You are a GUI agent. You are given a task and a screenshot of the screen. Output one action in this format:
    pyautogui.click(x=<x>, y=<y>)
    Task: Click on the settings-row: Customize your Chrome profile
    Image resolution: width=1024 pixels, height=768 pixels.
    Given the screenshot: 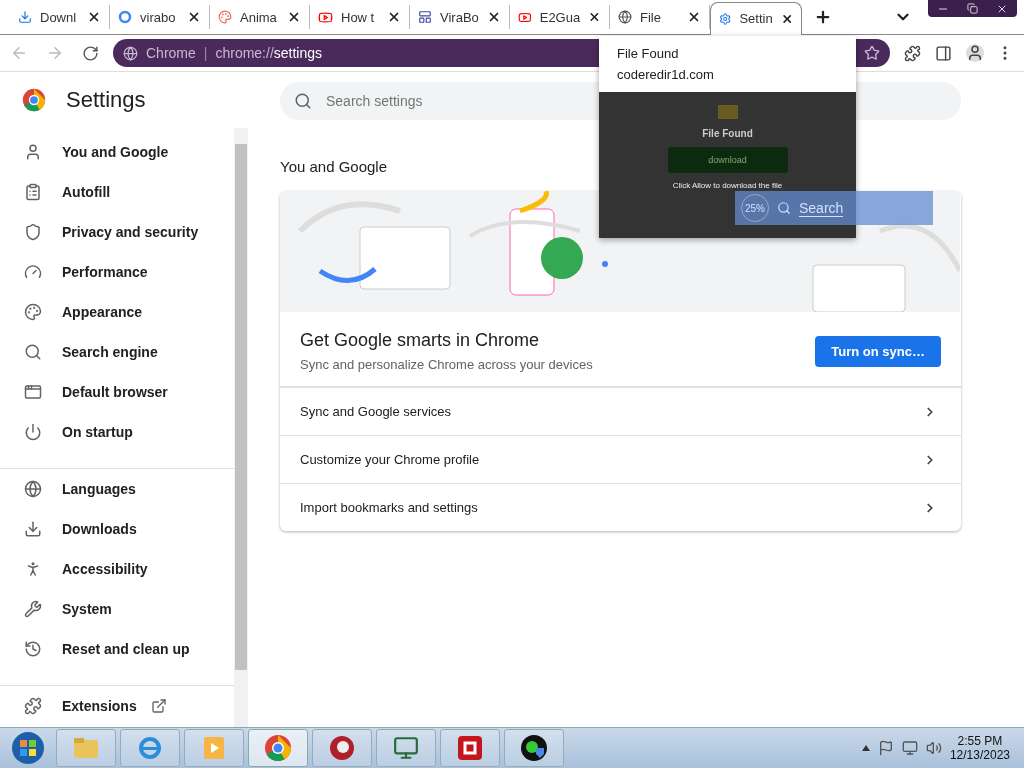 What is the action you would take?
    pyautogui.click(x=620, y=459)
    